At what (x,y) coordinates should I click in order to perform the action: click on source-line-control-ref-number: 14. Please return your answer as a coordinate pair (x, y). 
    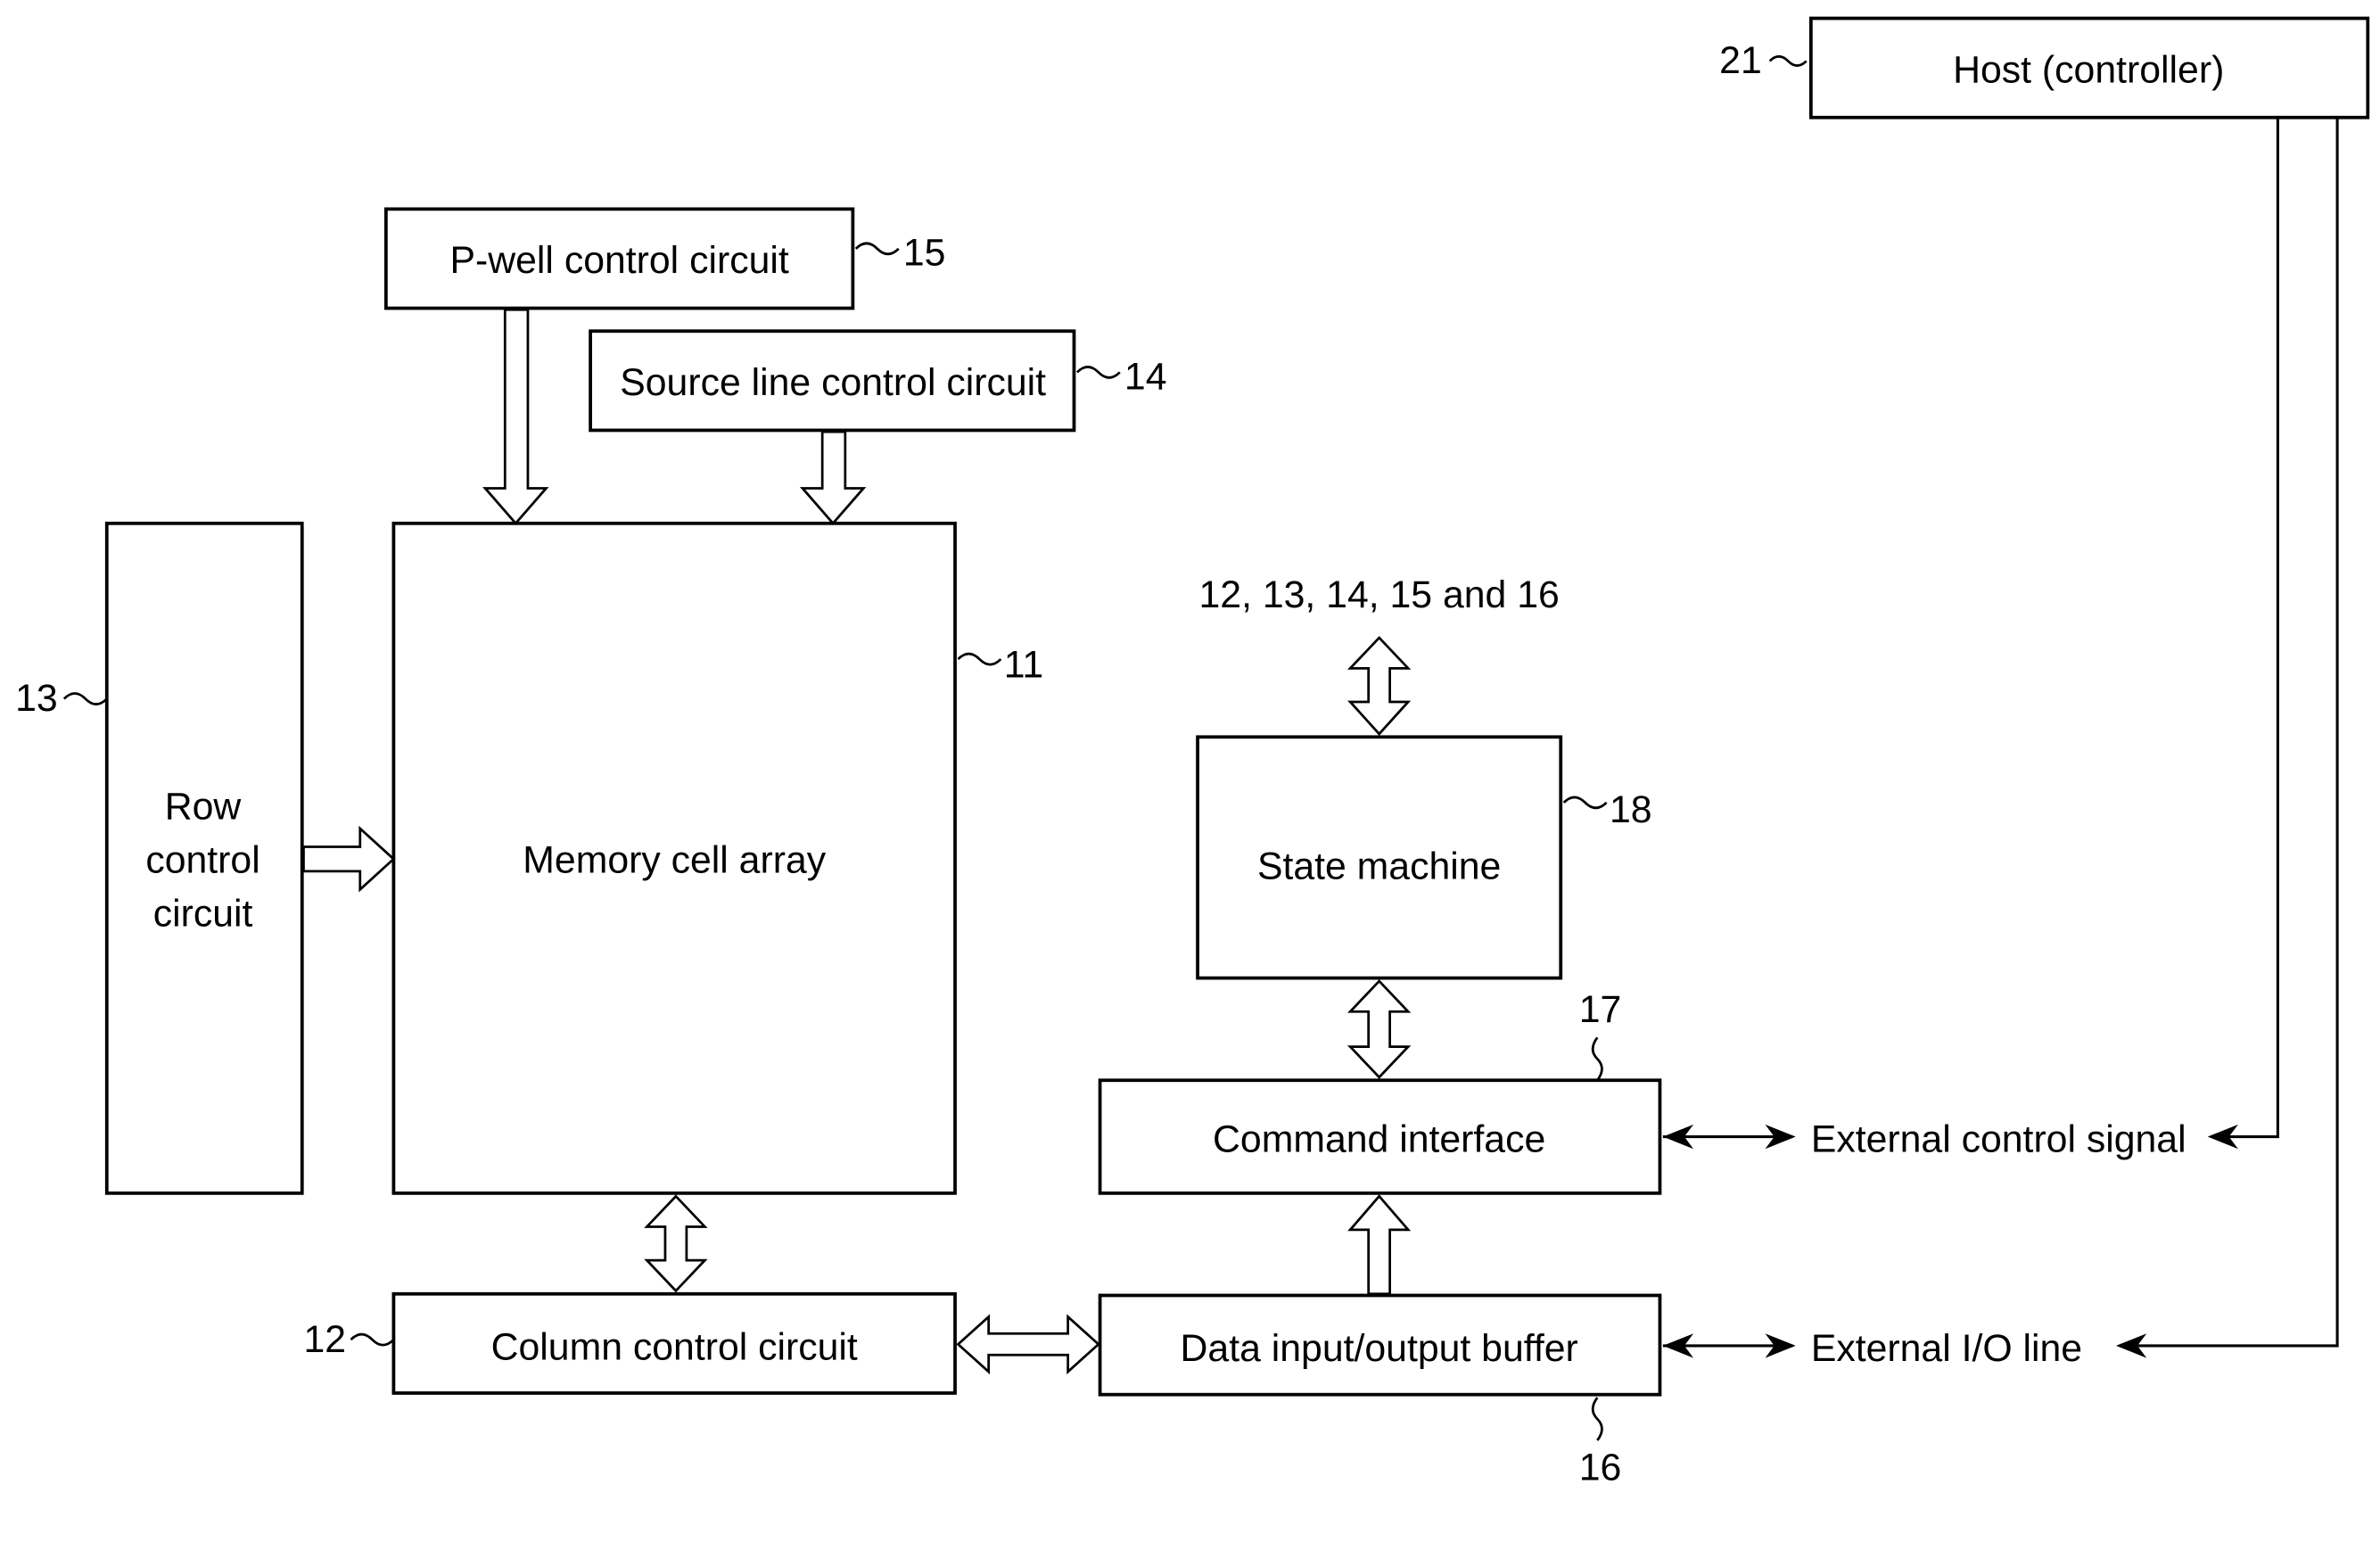
    Looking at the image, I should click on (1145, 376).